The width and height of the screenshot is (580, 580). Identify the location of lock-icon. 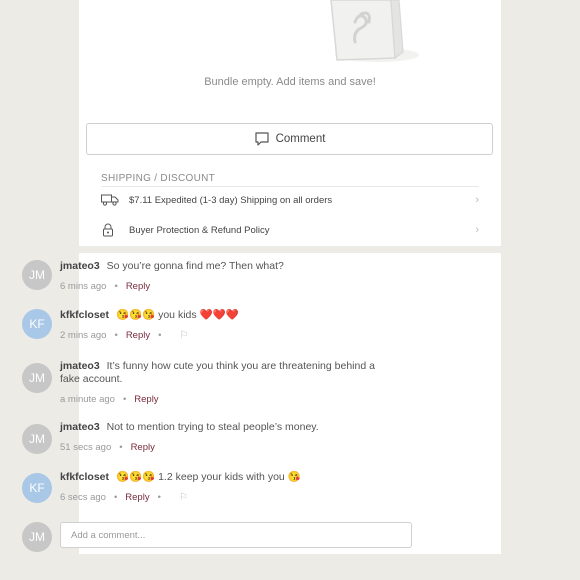
(115, 230).